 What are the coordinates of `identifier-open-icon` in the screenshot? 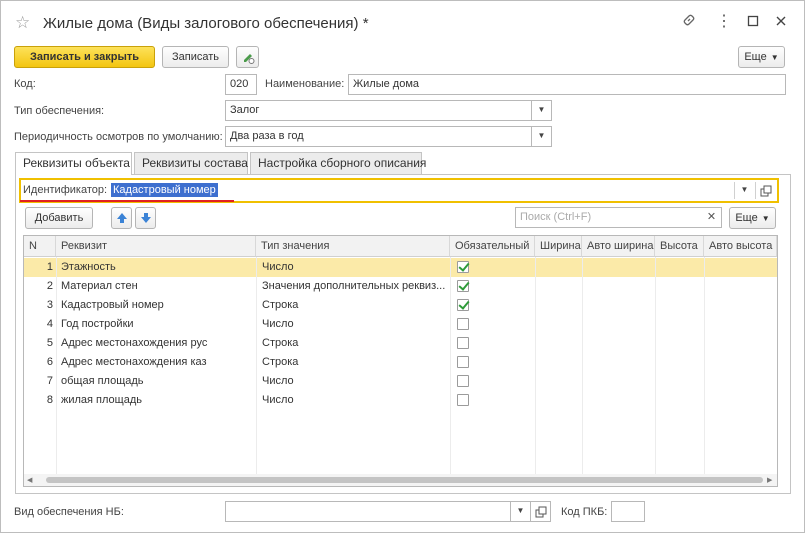 It's located at (765, 190).